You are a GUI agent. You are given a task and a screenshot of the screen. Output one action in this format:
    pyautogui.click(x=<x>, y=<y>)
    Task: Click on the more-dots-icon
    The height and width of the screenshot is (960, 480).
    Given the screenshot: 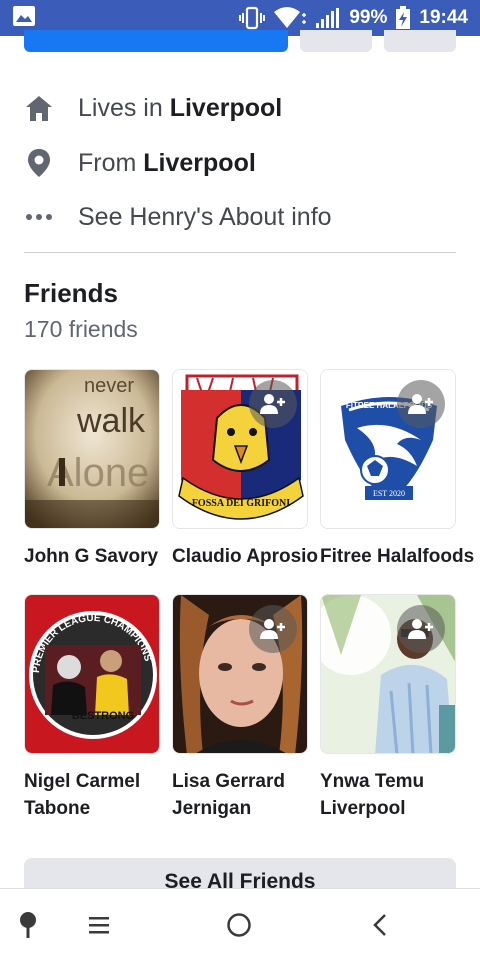 What is the action you would take?
    pyautogui.click(x=39, y=217)
    